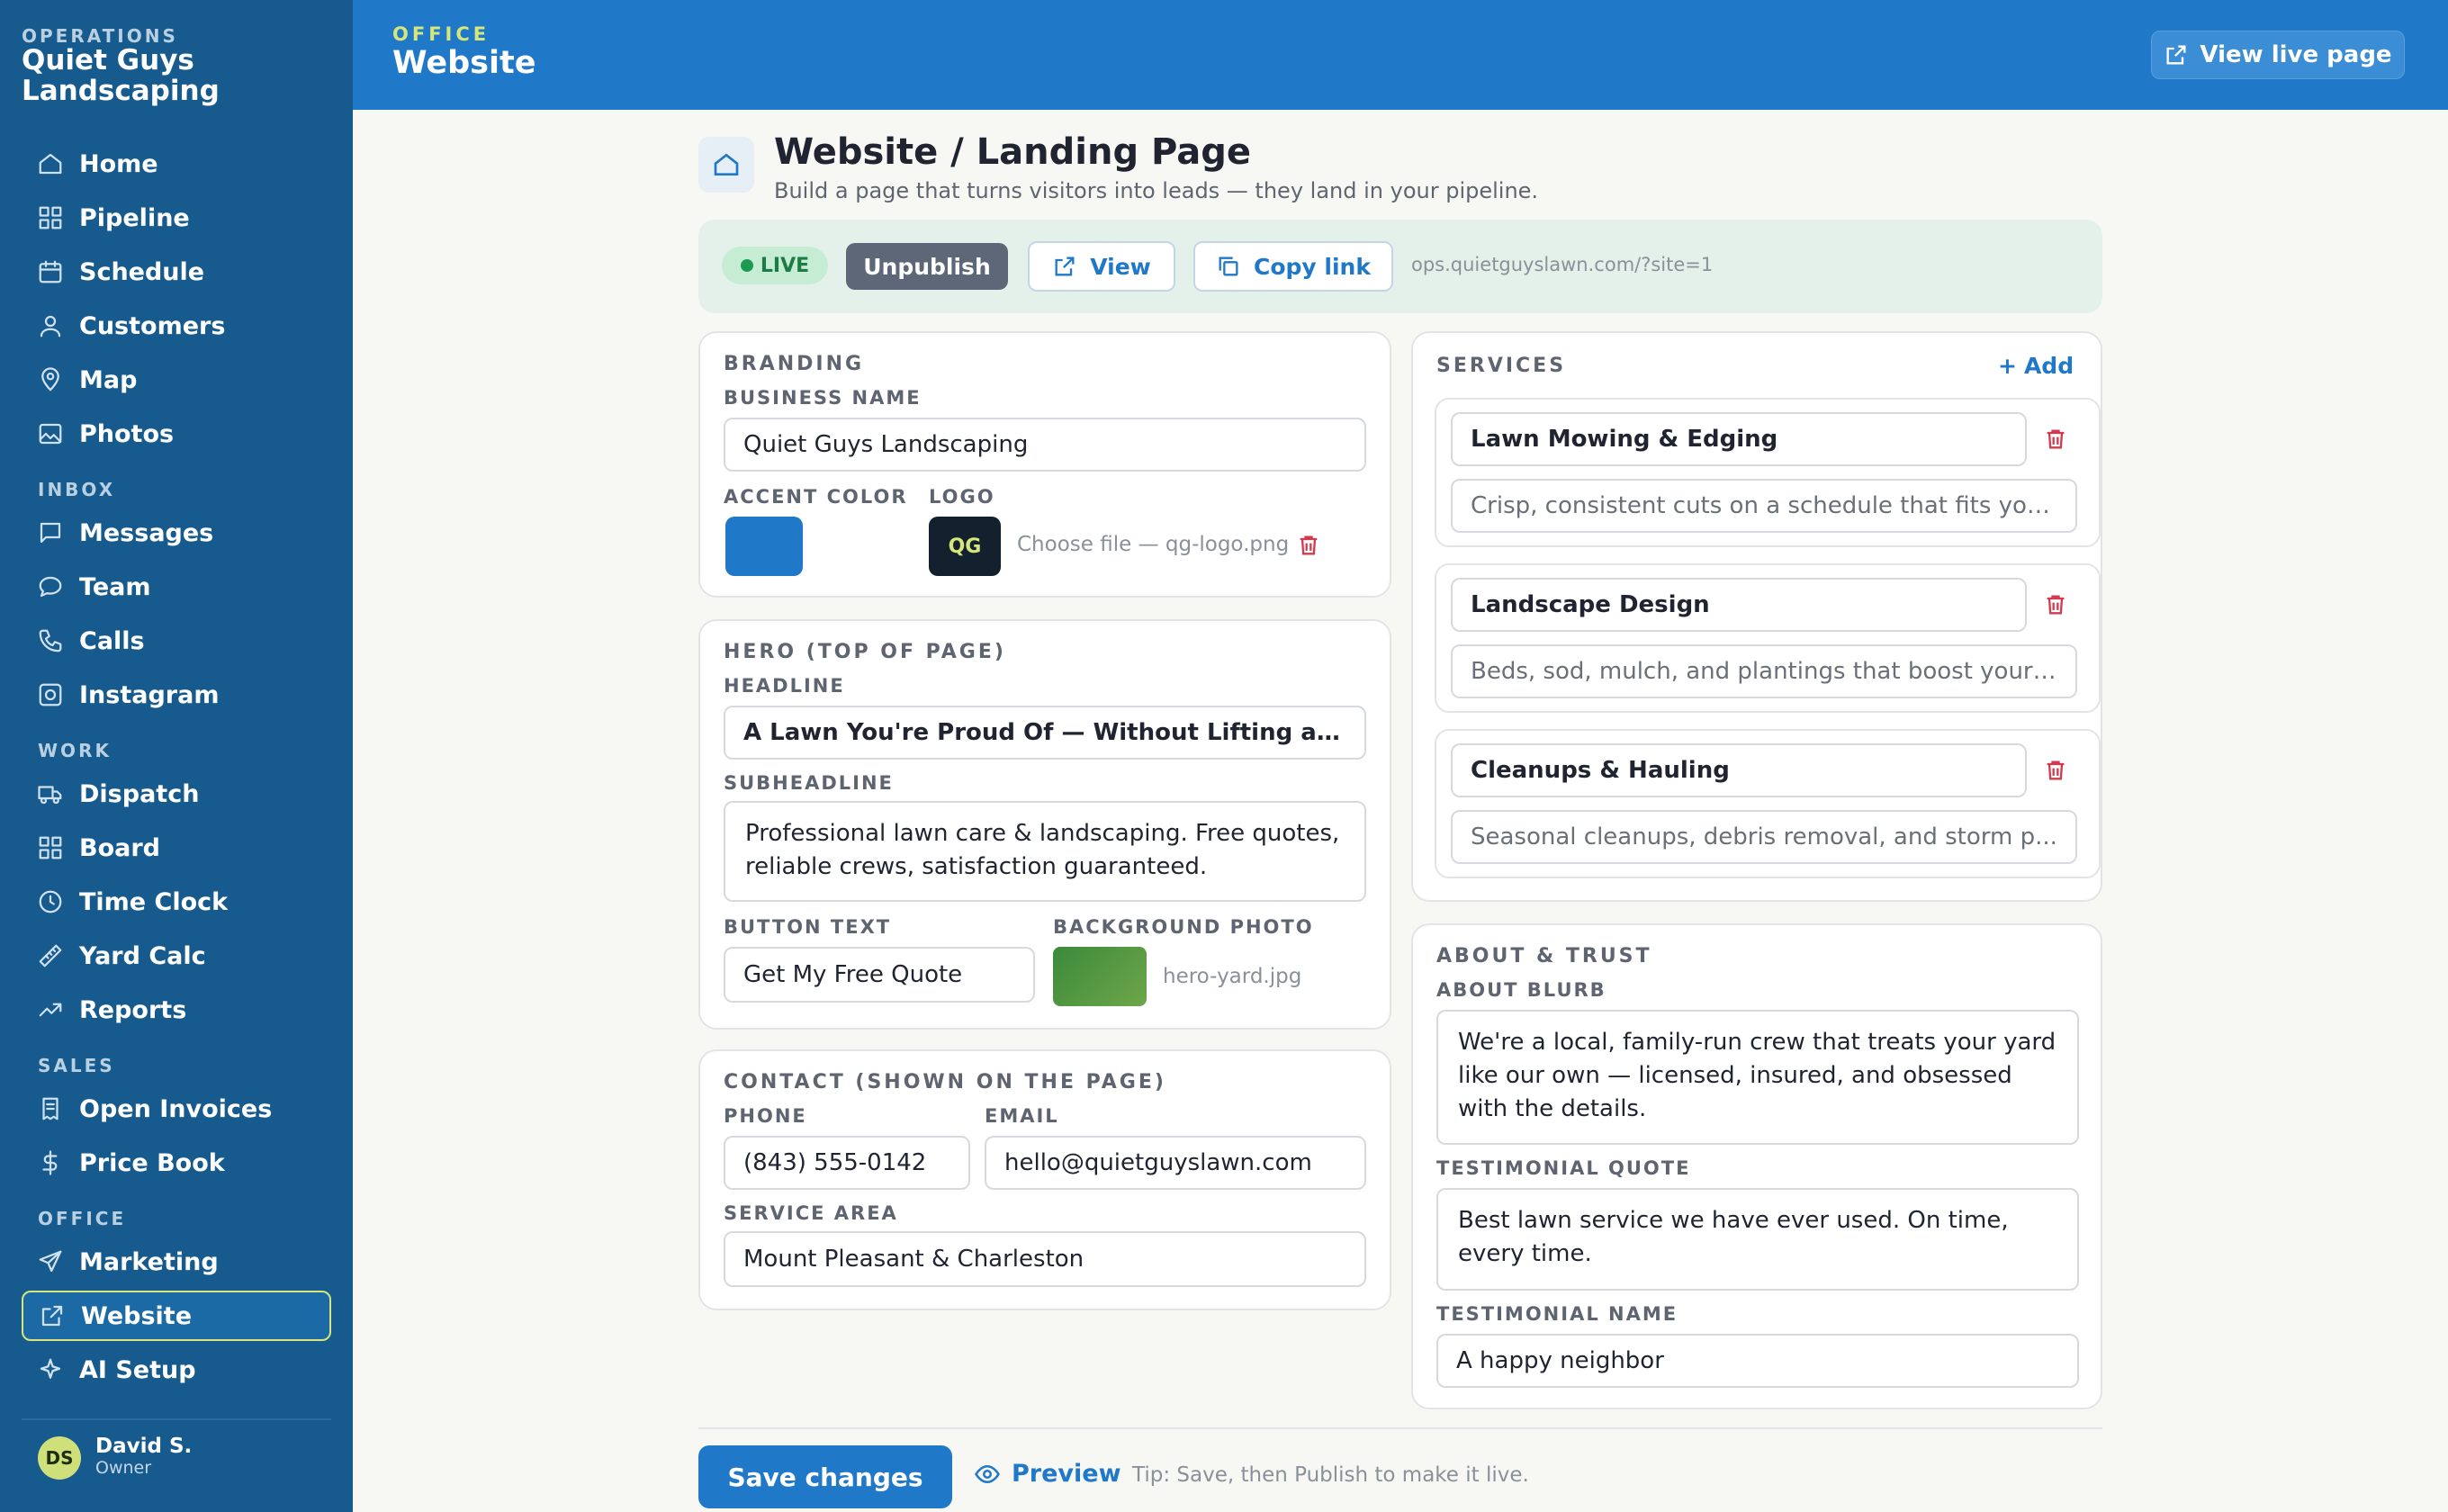 Image resolution: width=2448 pixels, height=1512 pixels. What do you see at coordinates (1066, 1474) in the screenshot?
I see `preview-label: Preview` at bounding box center [1066, 1474].